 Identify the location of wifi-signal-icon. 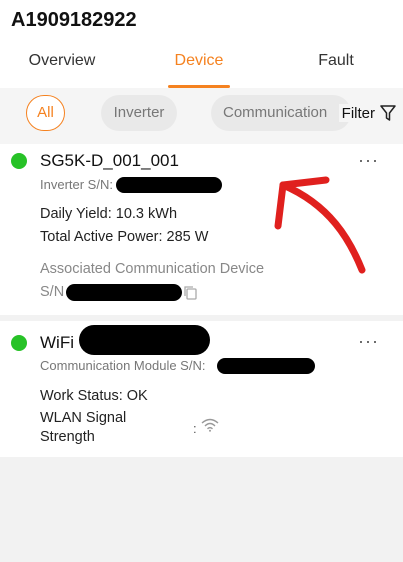
(210, 425).